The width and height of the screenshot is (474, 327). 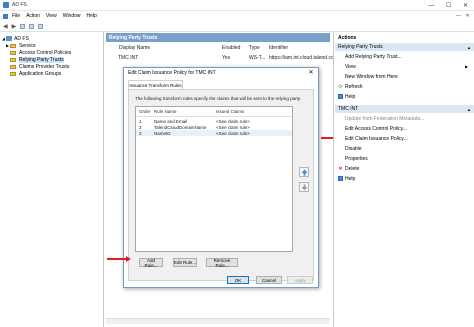 What do you see at coordinates (33, 16) in the screenshot?
I see `menu-action: Action` at bounding box center [33, 16].